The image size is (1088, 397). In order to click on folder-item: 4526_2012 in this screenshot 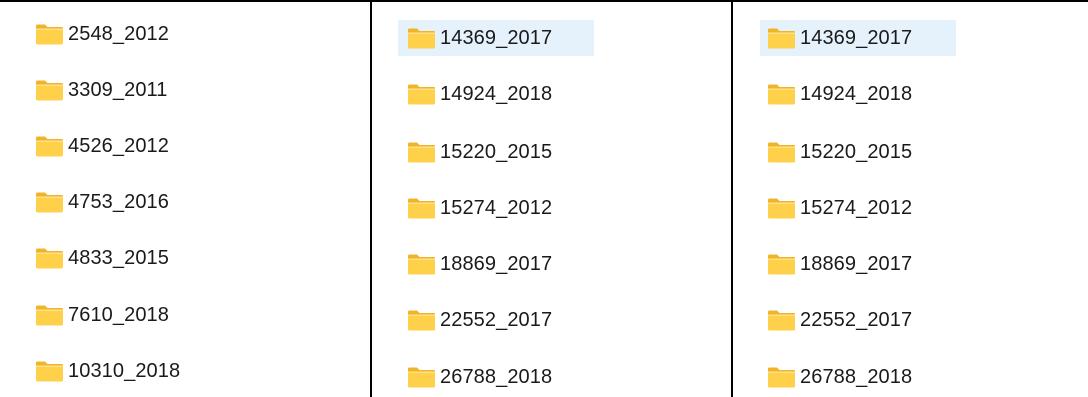, I will do `click(135, 146)`.